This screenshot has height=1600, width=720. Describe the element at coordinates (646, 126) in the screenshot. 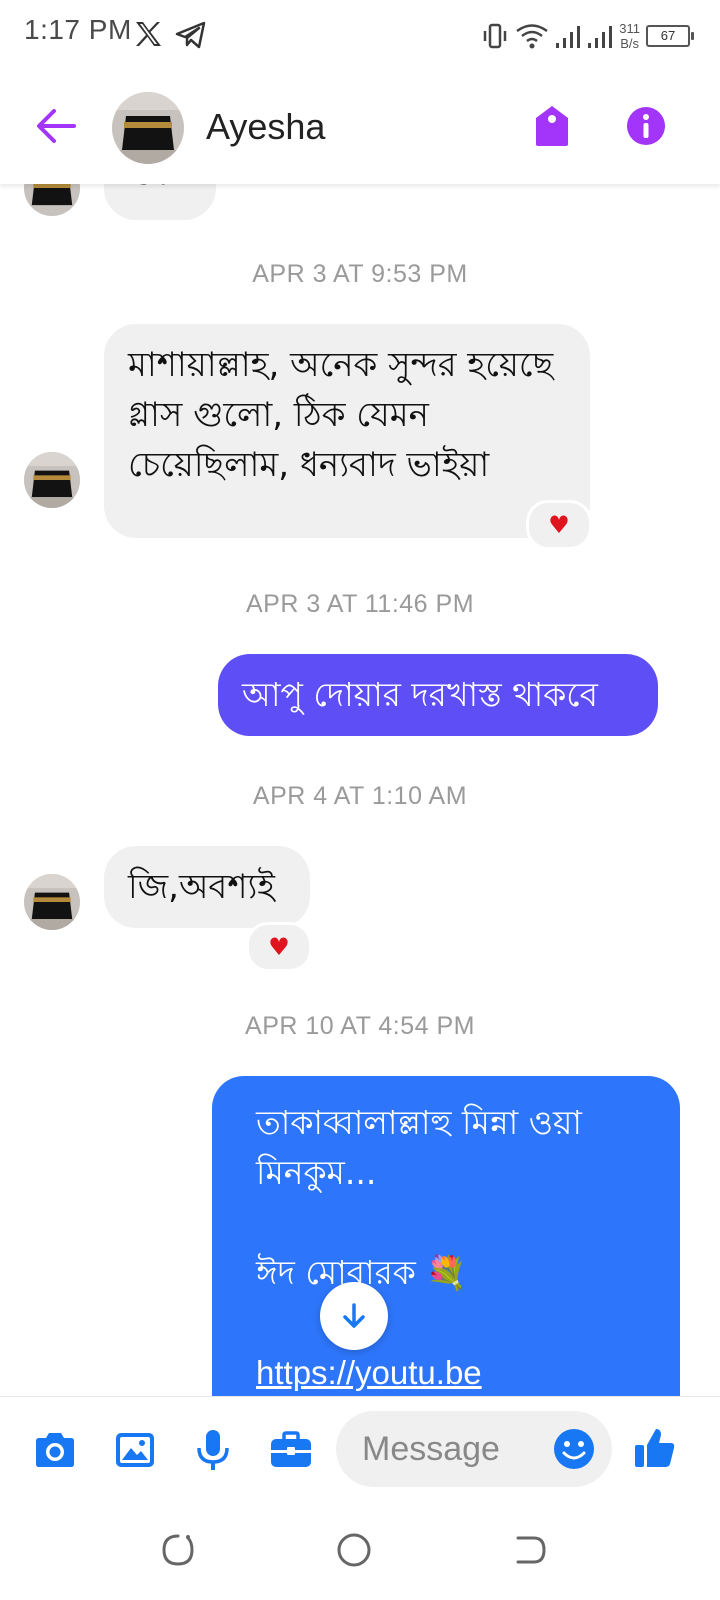

I see `info-icon` at that location.